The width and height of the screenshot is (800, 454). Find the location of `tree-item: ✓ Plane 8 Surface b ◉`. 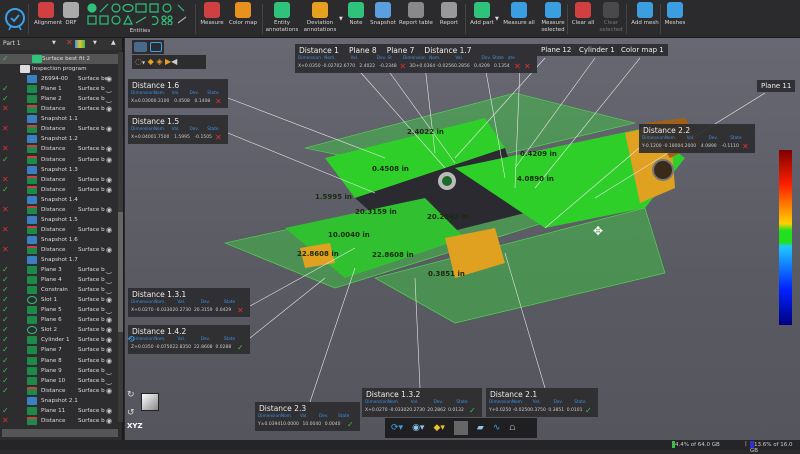

tree-item: ✓ Plane 8 Surface b ◉ is located at coordinates (59, 361).